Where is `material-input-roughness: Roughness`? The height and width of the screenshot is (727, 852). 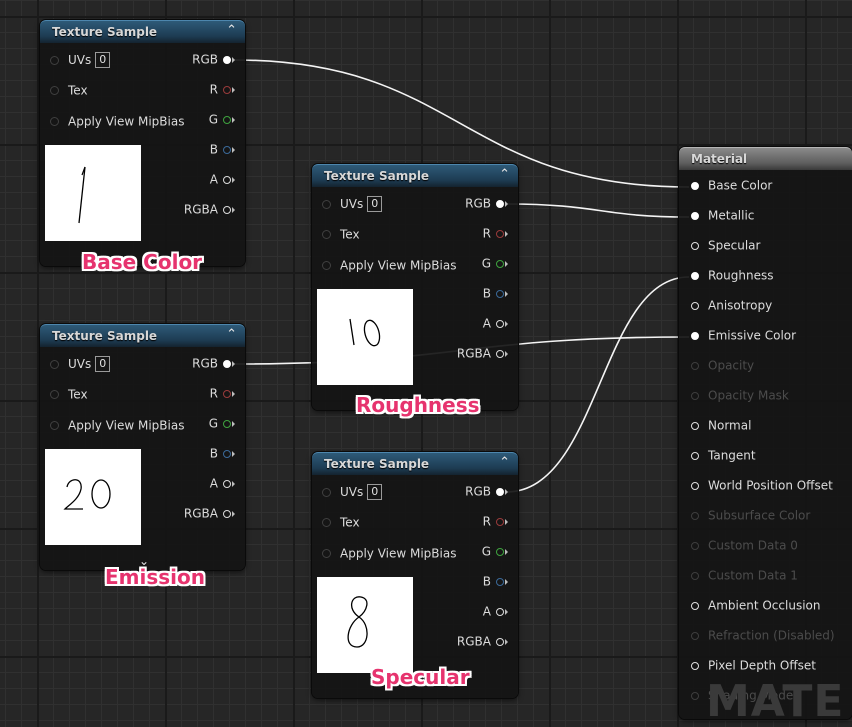 material-input-roughness: Roughness is located at coordinates (732, 278).